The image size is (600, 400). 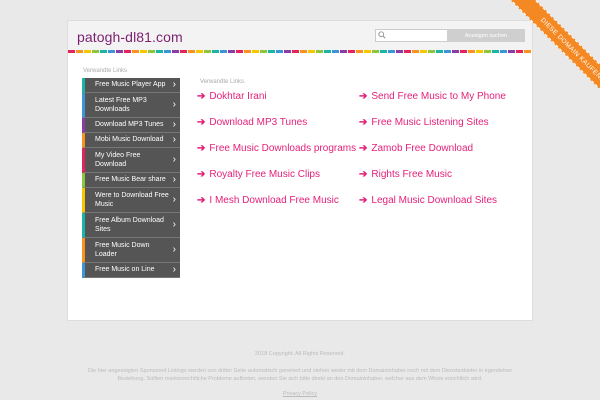 What do you see at coordinates (264, 174) in the screenshot?
I see `related-link-label: Royalty Free Music Clips` at bounding box center [264, 174].